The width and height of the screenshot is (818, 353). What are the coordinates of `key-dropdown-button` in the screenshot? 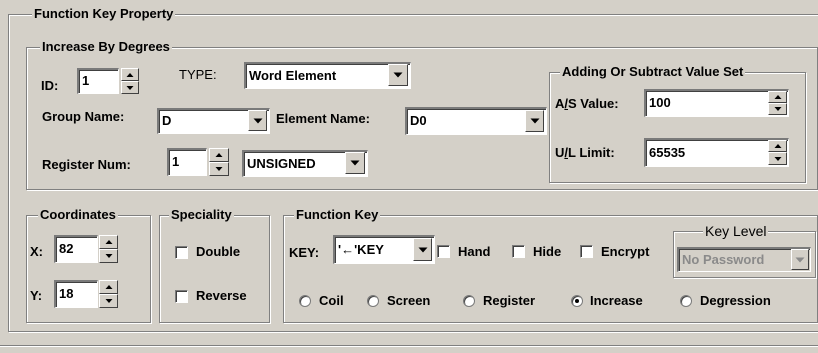 It's located at (422, 249).